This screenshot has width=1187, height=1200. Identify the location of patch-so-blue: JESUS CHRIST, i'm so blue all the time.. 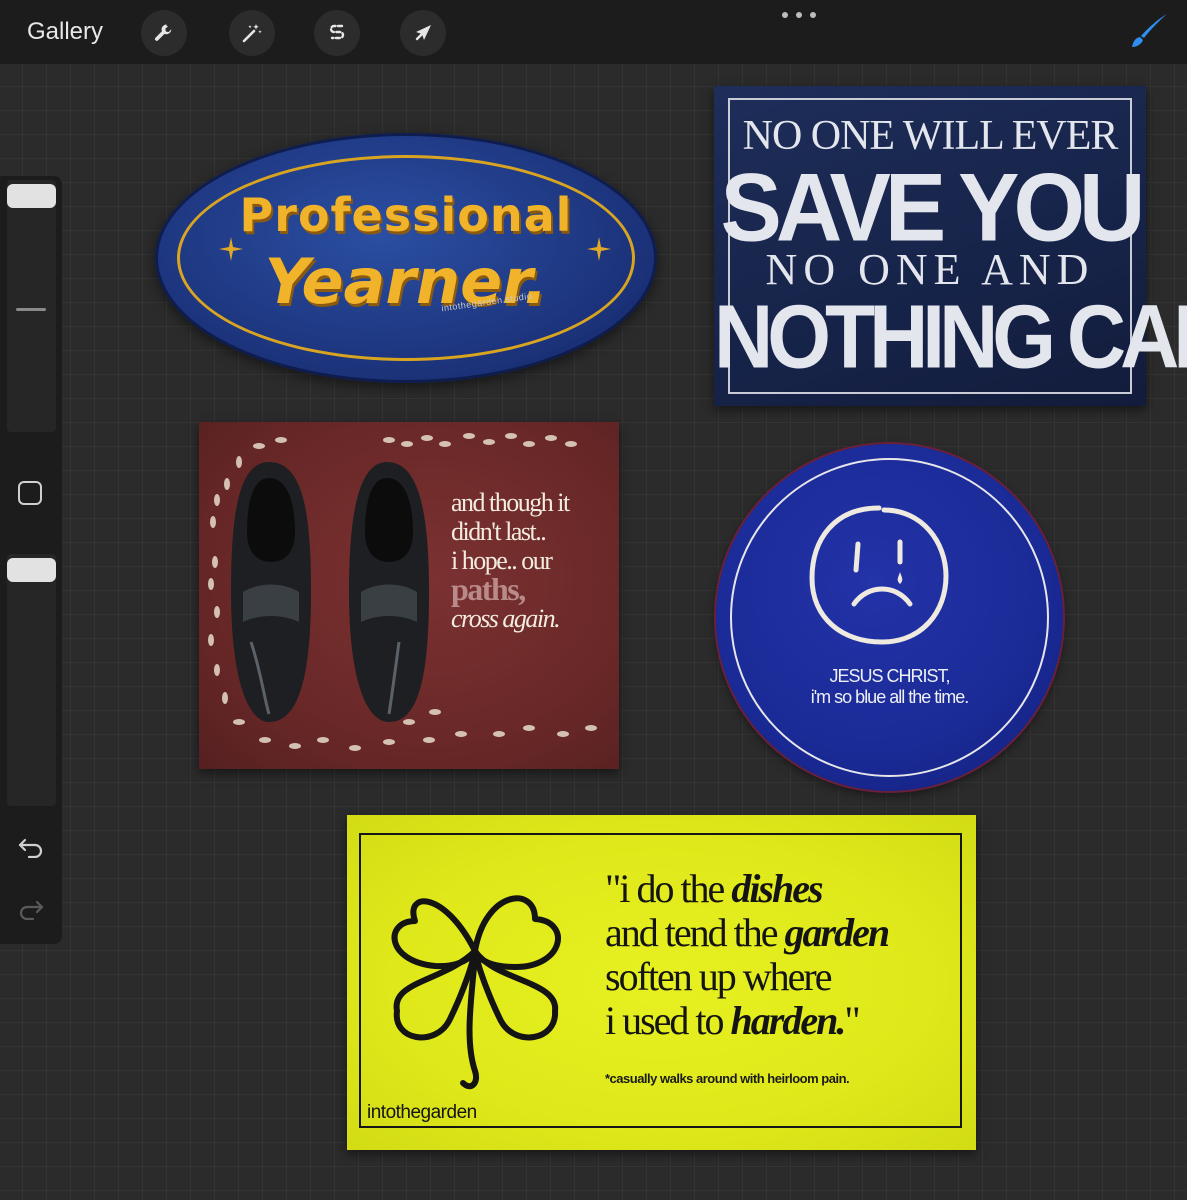
(889, 617).